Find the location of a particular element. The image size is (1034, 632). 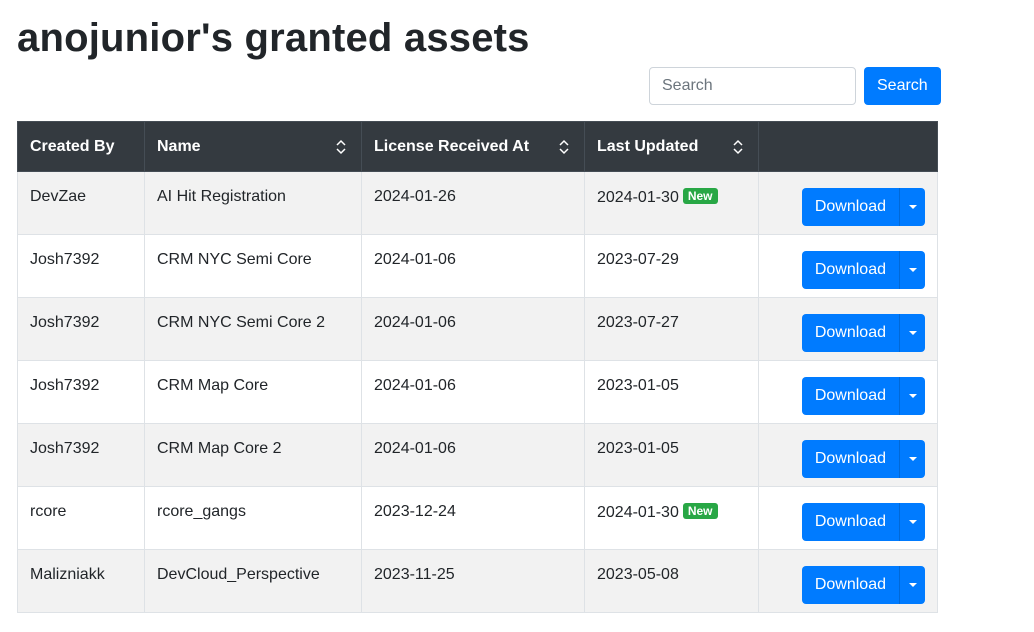

column-header-created-by: Created By is located at coordinates (81, 146).